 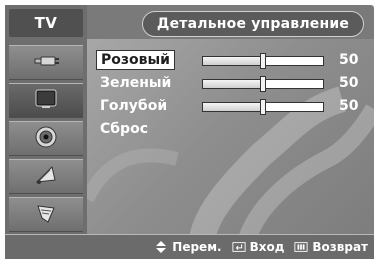 I want to click on page-title: Детальное управление, so click(x=253, y=24).